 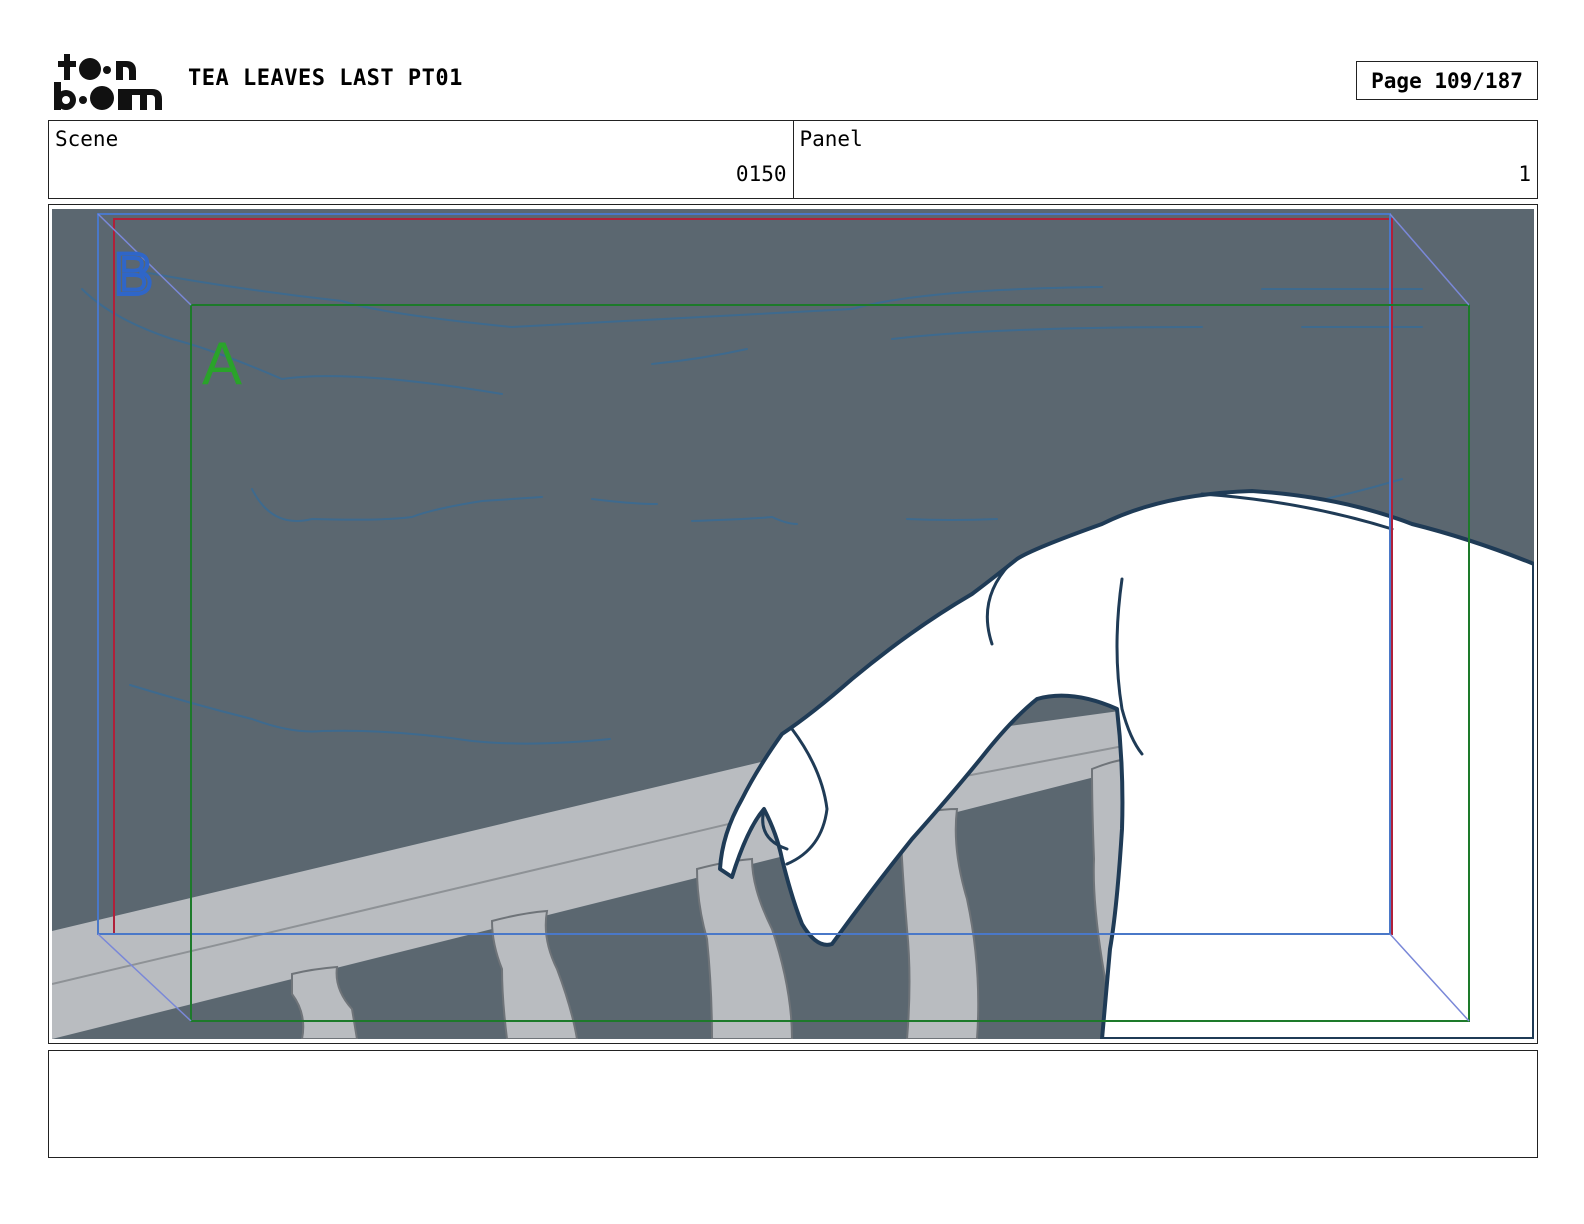 I want to click on scene-cell: Scene 0150, so click(x=421, y=159).